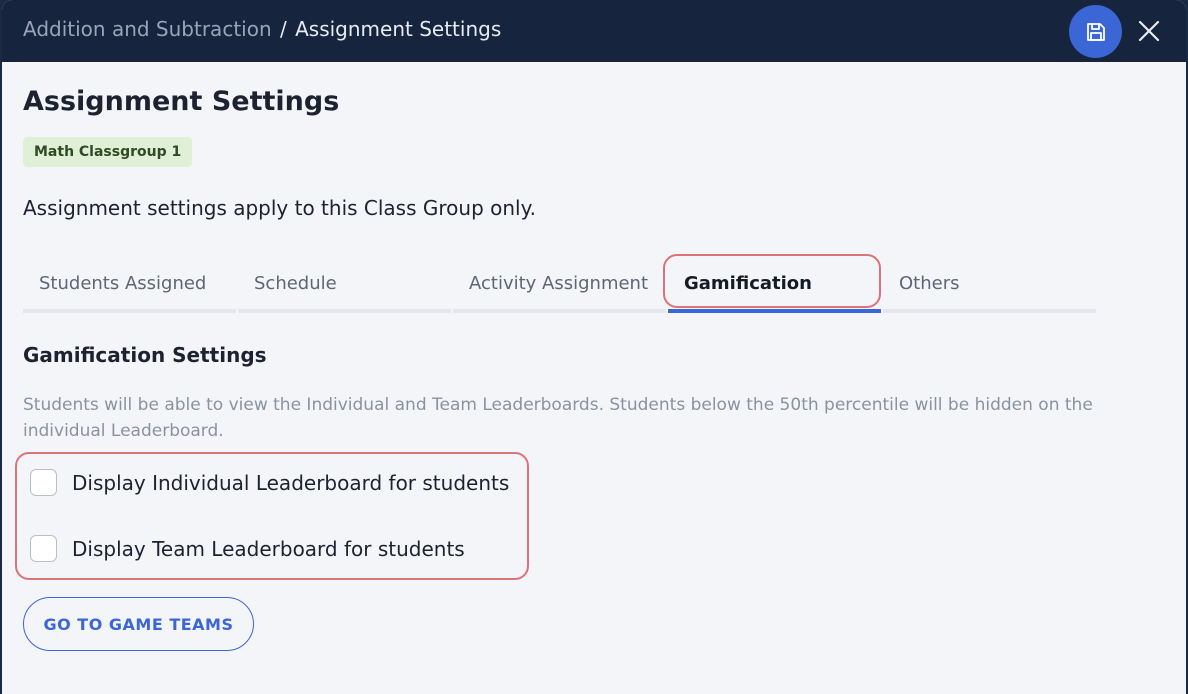  What do you see at coordinates (989, 284) in the screenshot?
I see `tab-others: Others` at bounding box center [989, 284].